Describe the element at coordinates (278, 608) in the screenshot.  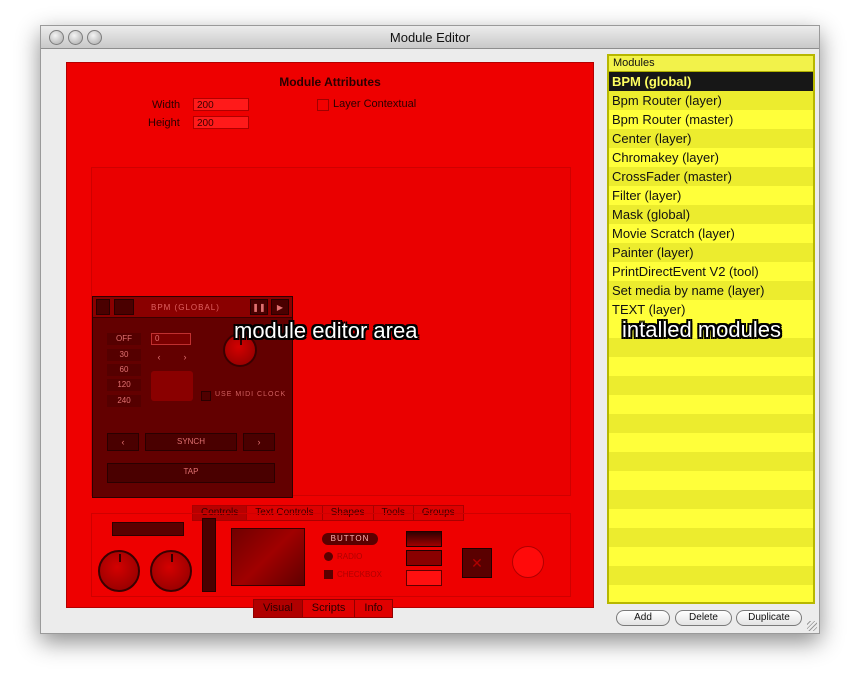
I see `tab-visual: Visual` at that location.